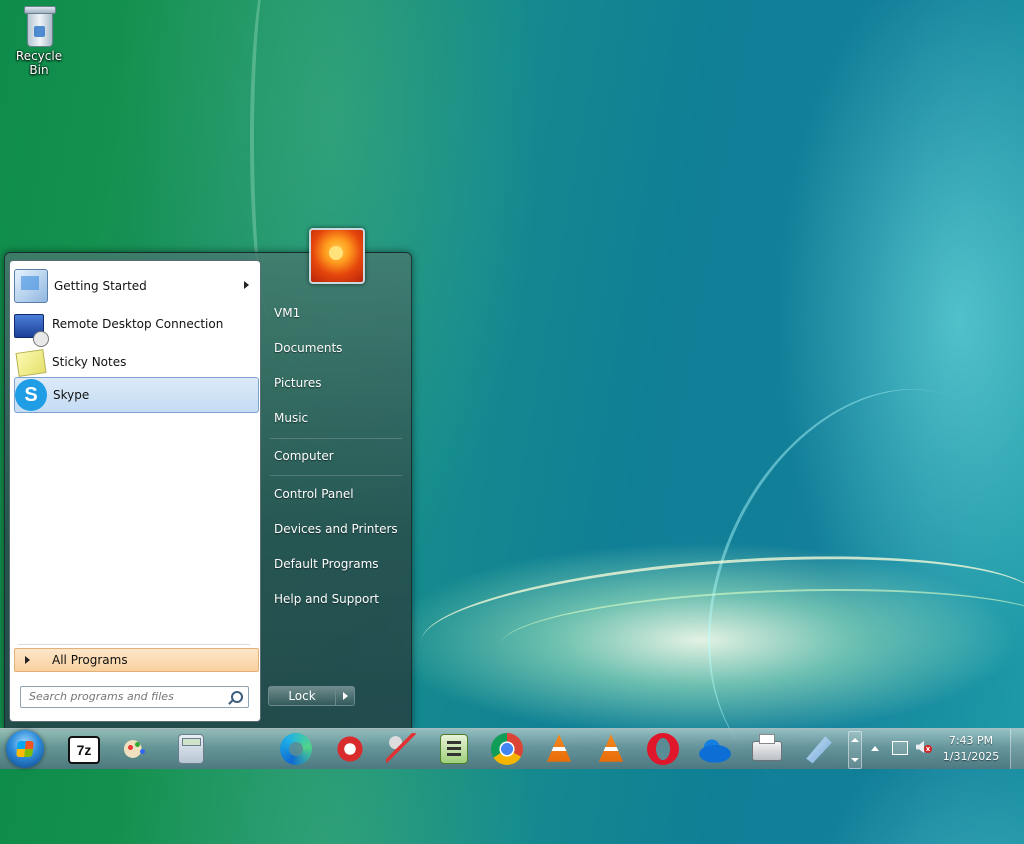 This screenshot has height=844, width=1024. I want to click on link-devices-and-printers: Devices and Printers, so click(336, 529).